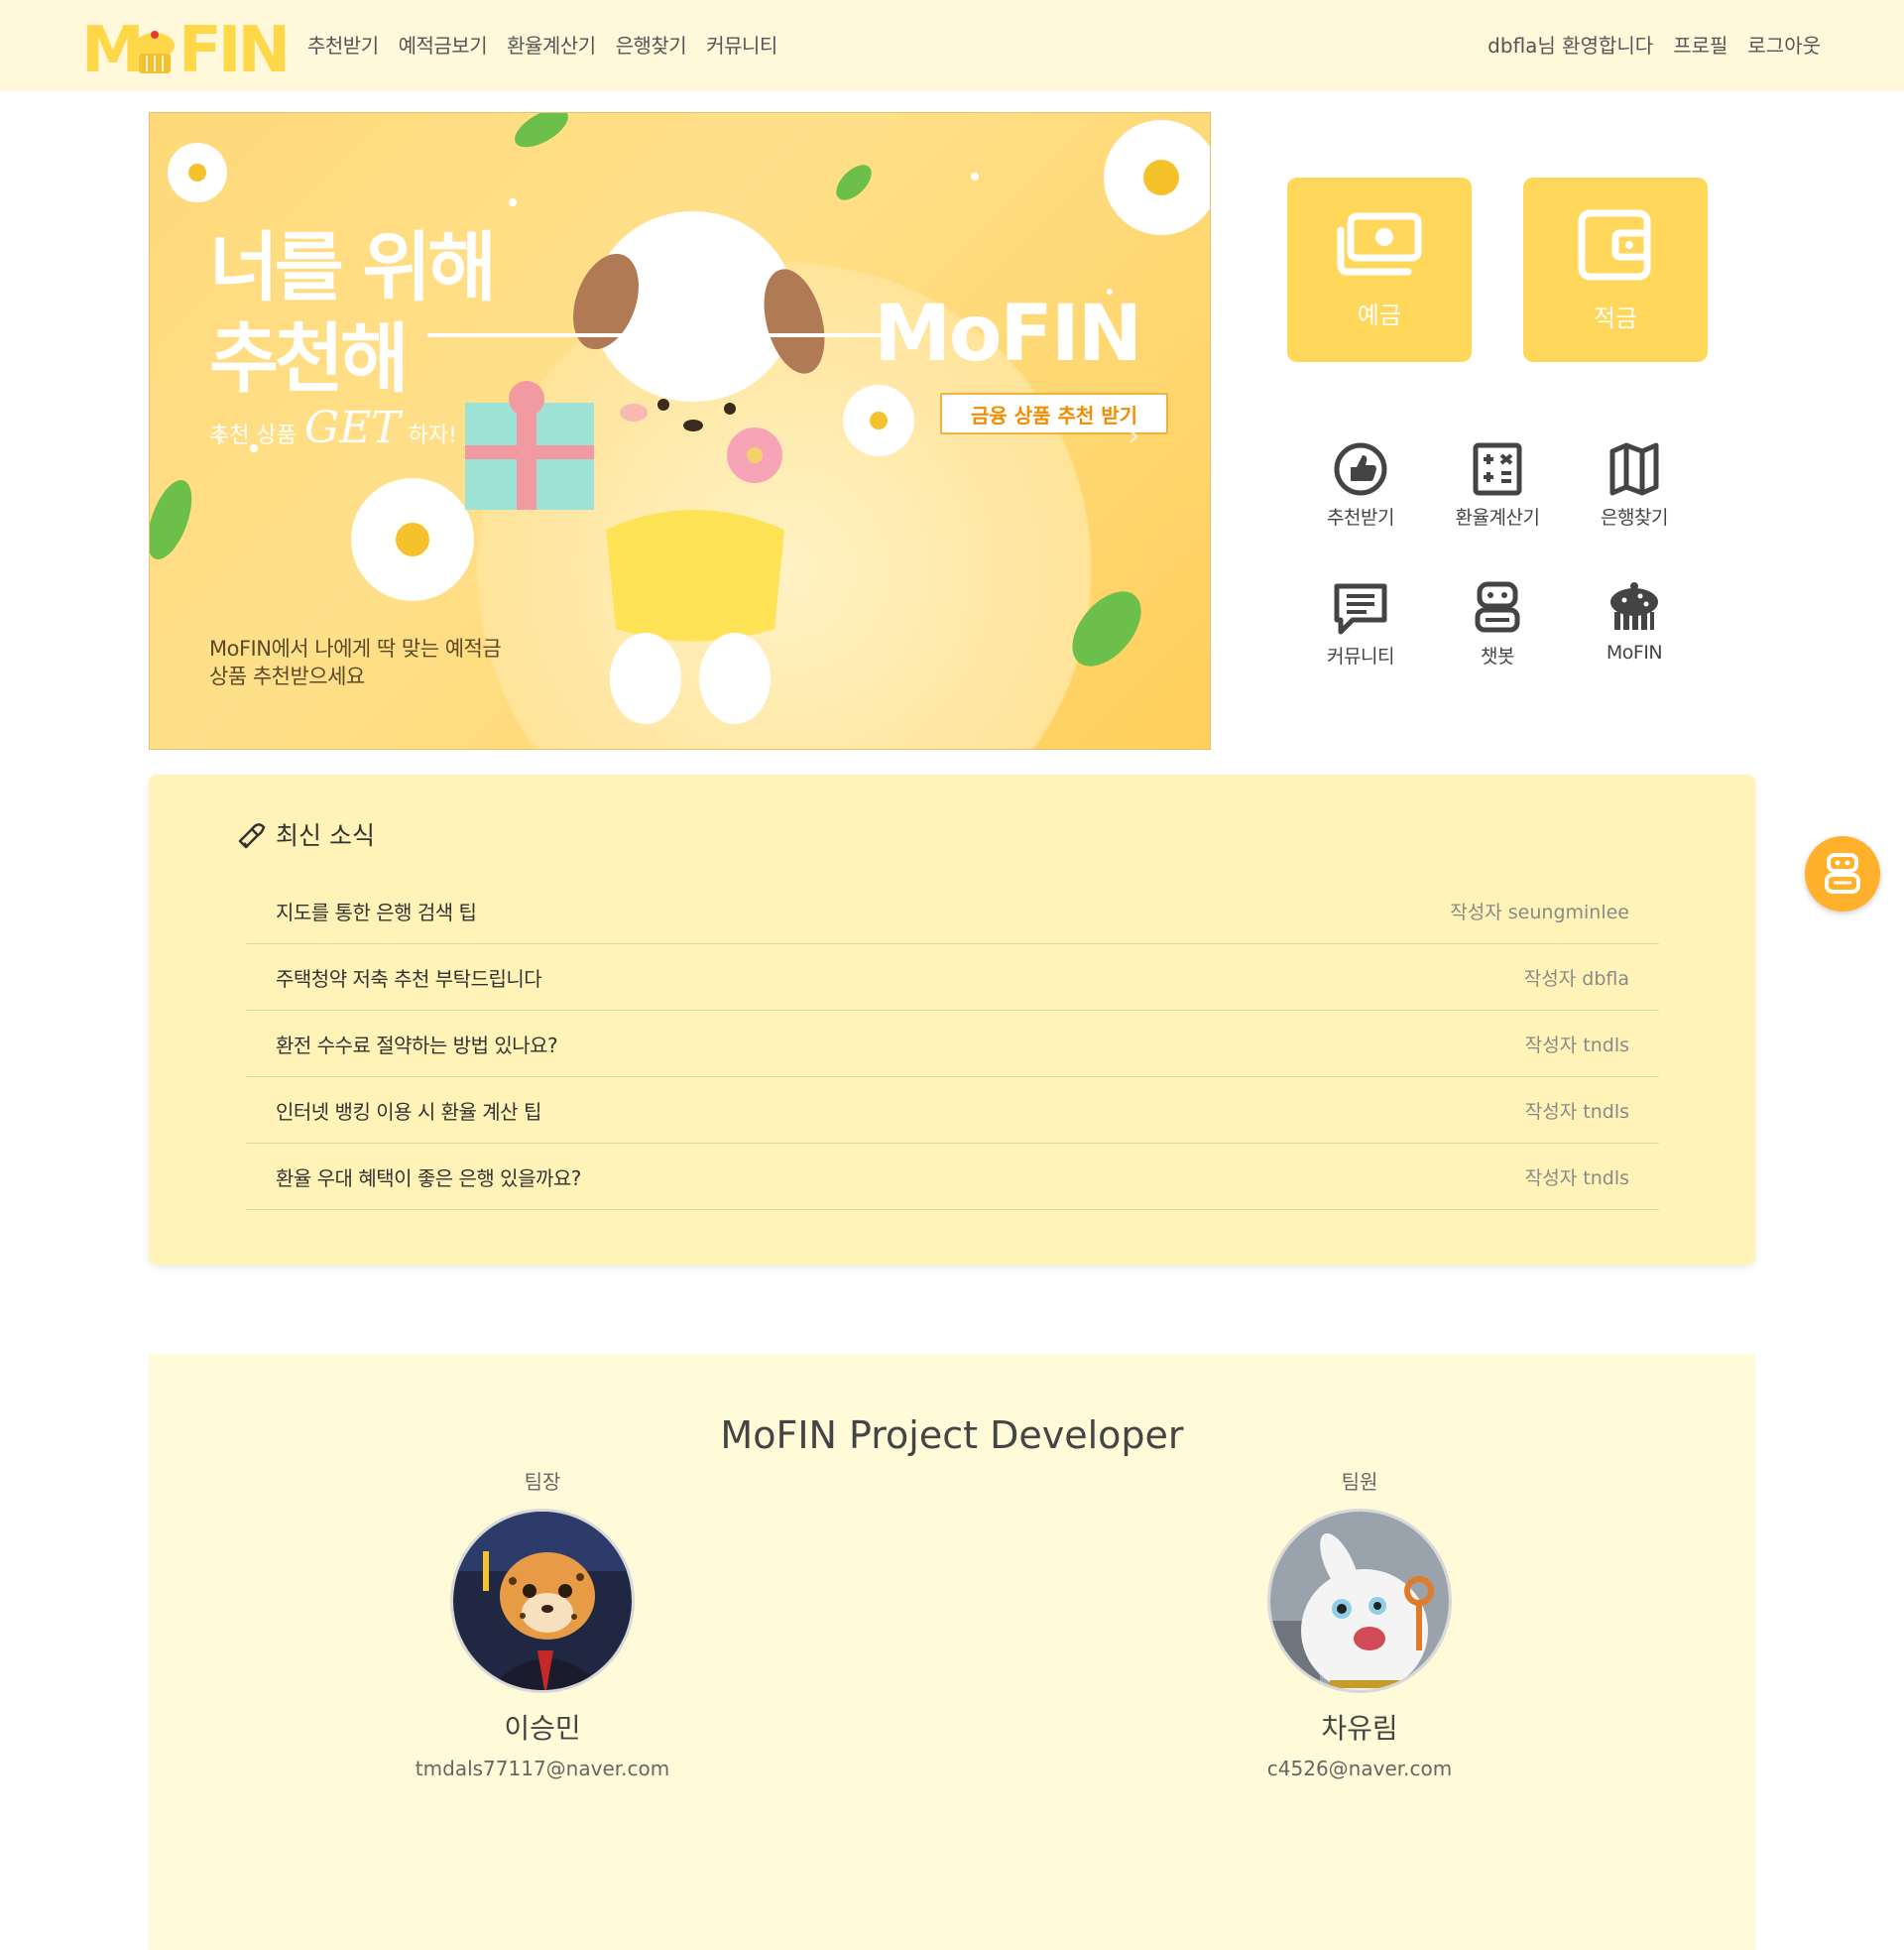  What do you see at coordinates (952, 911) in the screenshot?
I see `news-item: 지도를 통한 은행 검색 팁 작성자 seungminlee` at bounding box center [952, 911].